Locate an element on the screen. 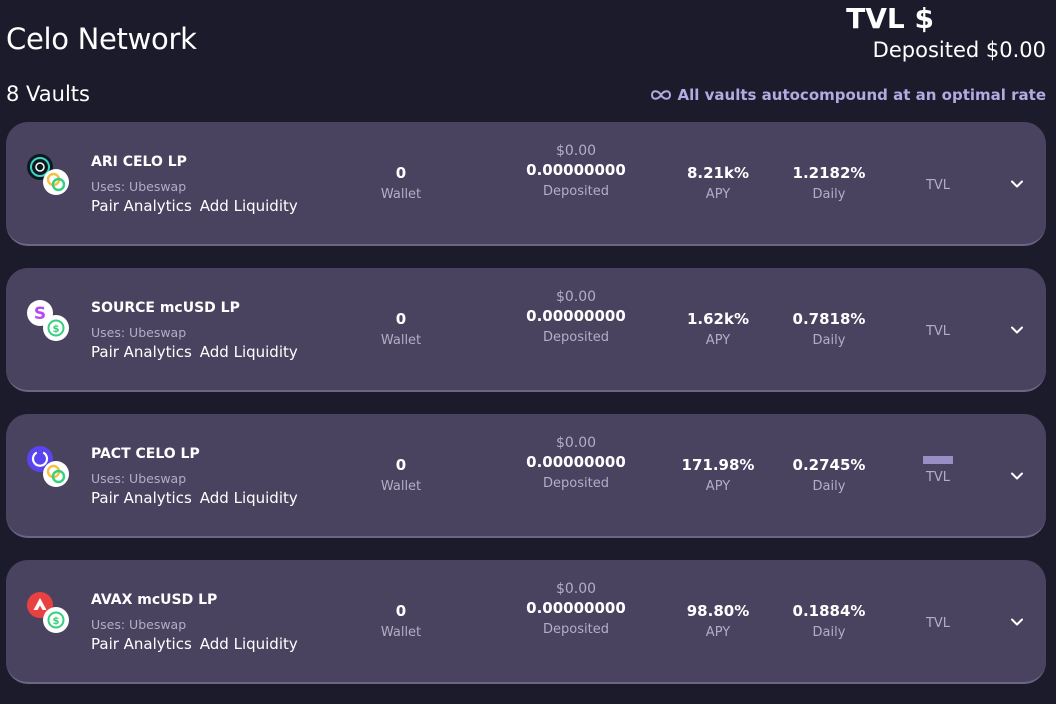 The height and width of the screenshot is (704, 1056). apy-stat: 171.98% APY is located at coordinates (718, 475).